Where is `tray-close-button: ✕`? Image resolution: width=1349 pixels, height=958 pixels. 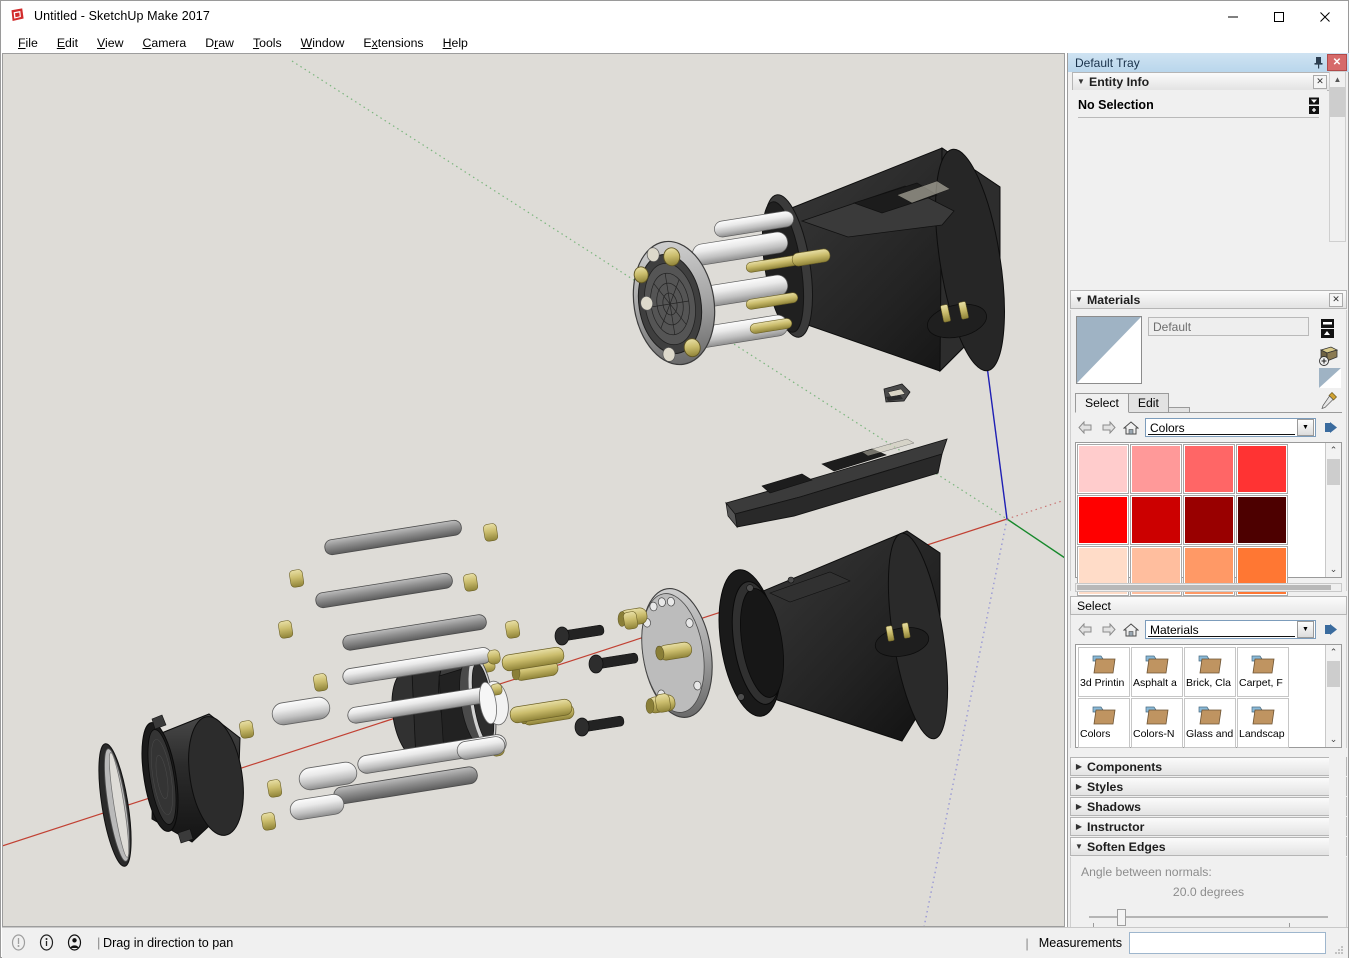 tray-close-button: ✕ is located at coordinates (1337, 62).